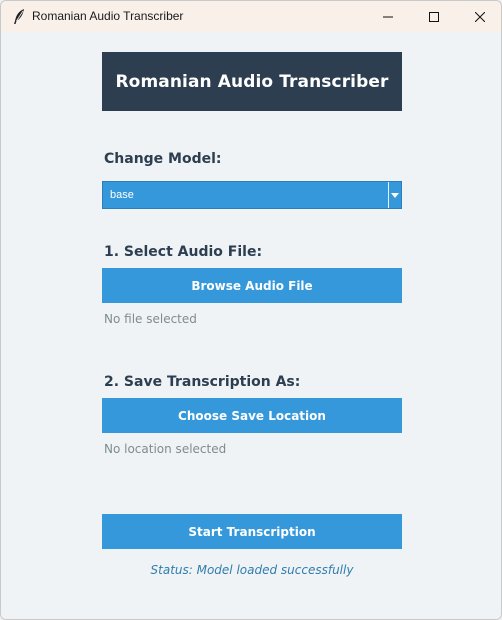  What do you see at coordinates (252, 285) in the screenshot?
I see `browse-audio-button: Browse Audio File` at bounding box center [252, 285].